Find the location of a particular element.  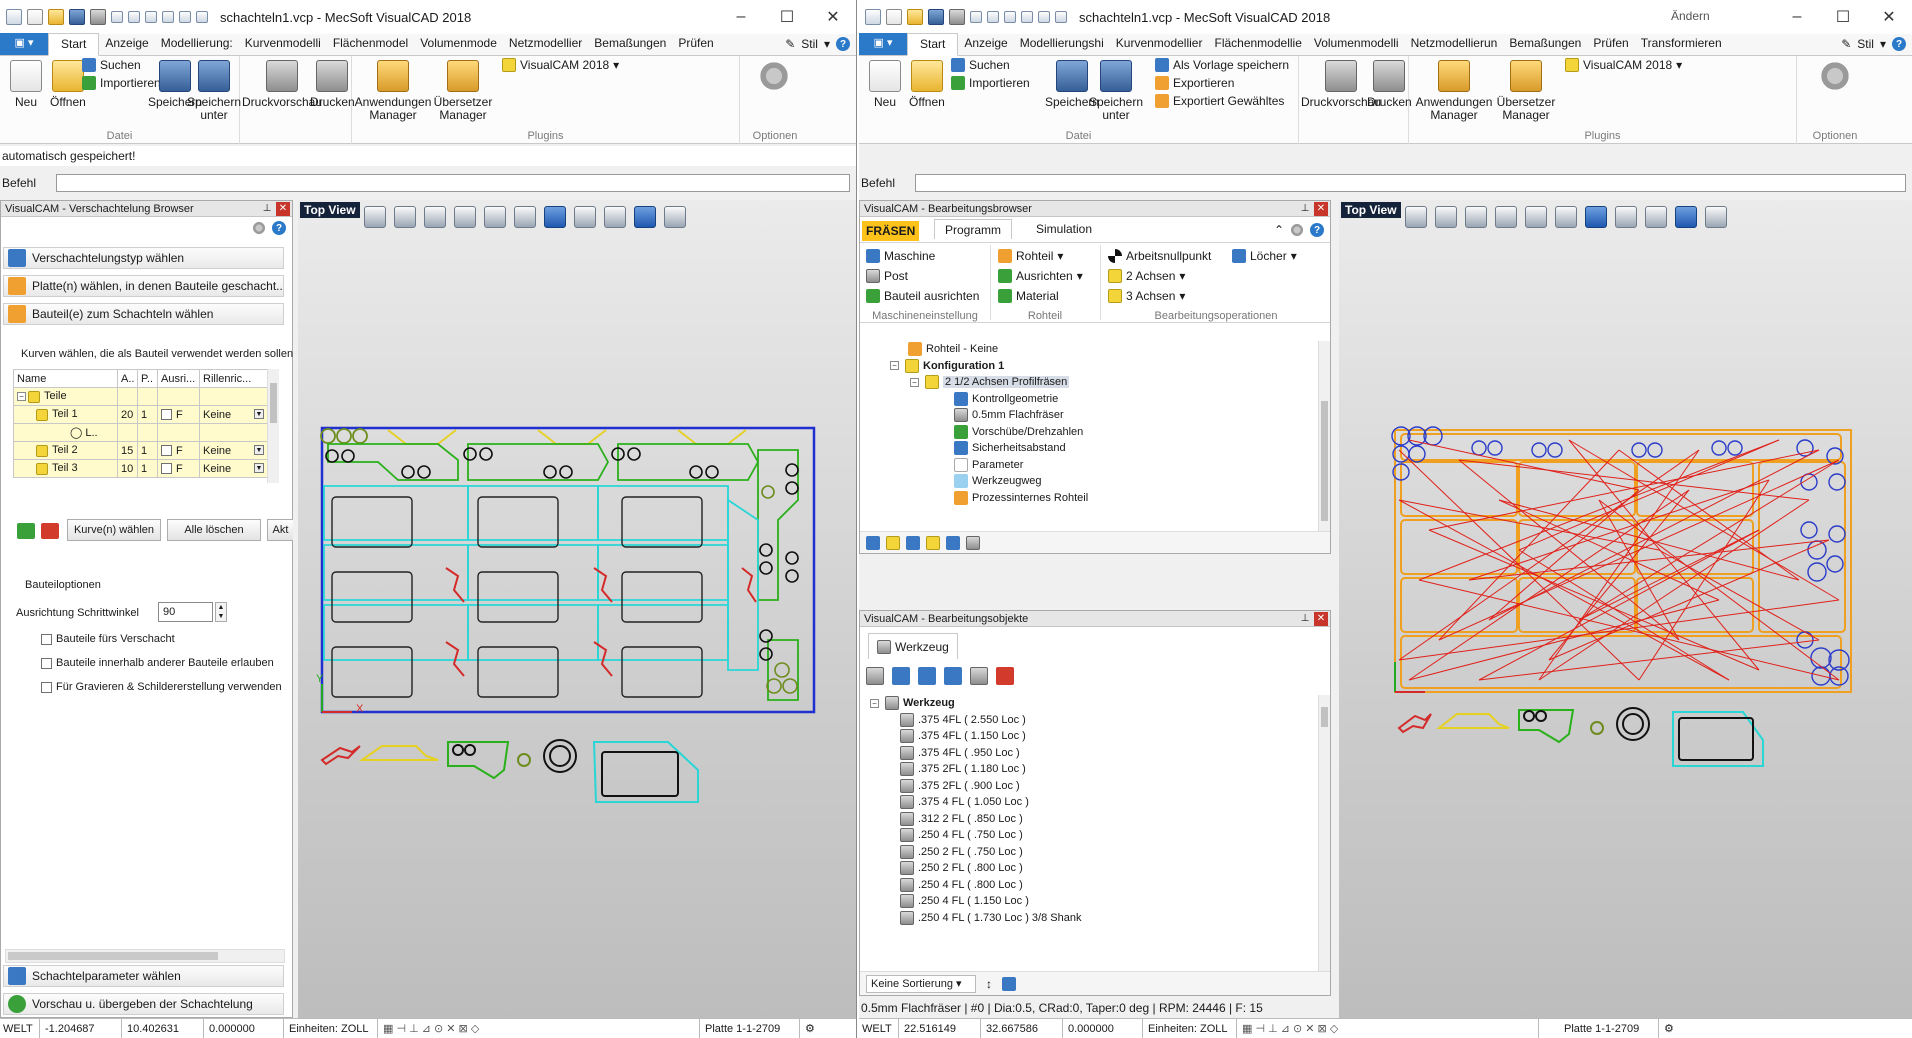

tool-item: .250 2 FL ( .750 Loc ) is located at coordinates (1090, 852).